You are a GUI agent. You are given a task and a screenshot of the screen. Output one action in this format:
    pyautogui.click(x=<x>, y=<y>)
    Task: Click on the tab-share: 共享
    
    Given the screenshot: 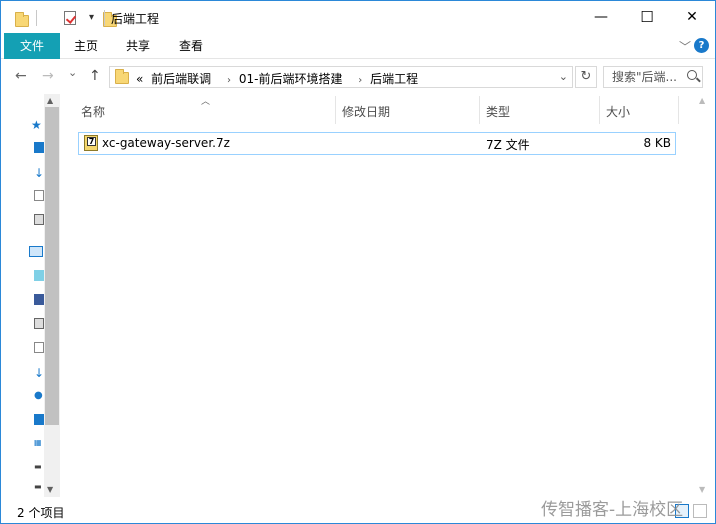 What is the action you would take?
    pyautogui.click(x=138, y=46)
    